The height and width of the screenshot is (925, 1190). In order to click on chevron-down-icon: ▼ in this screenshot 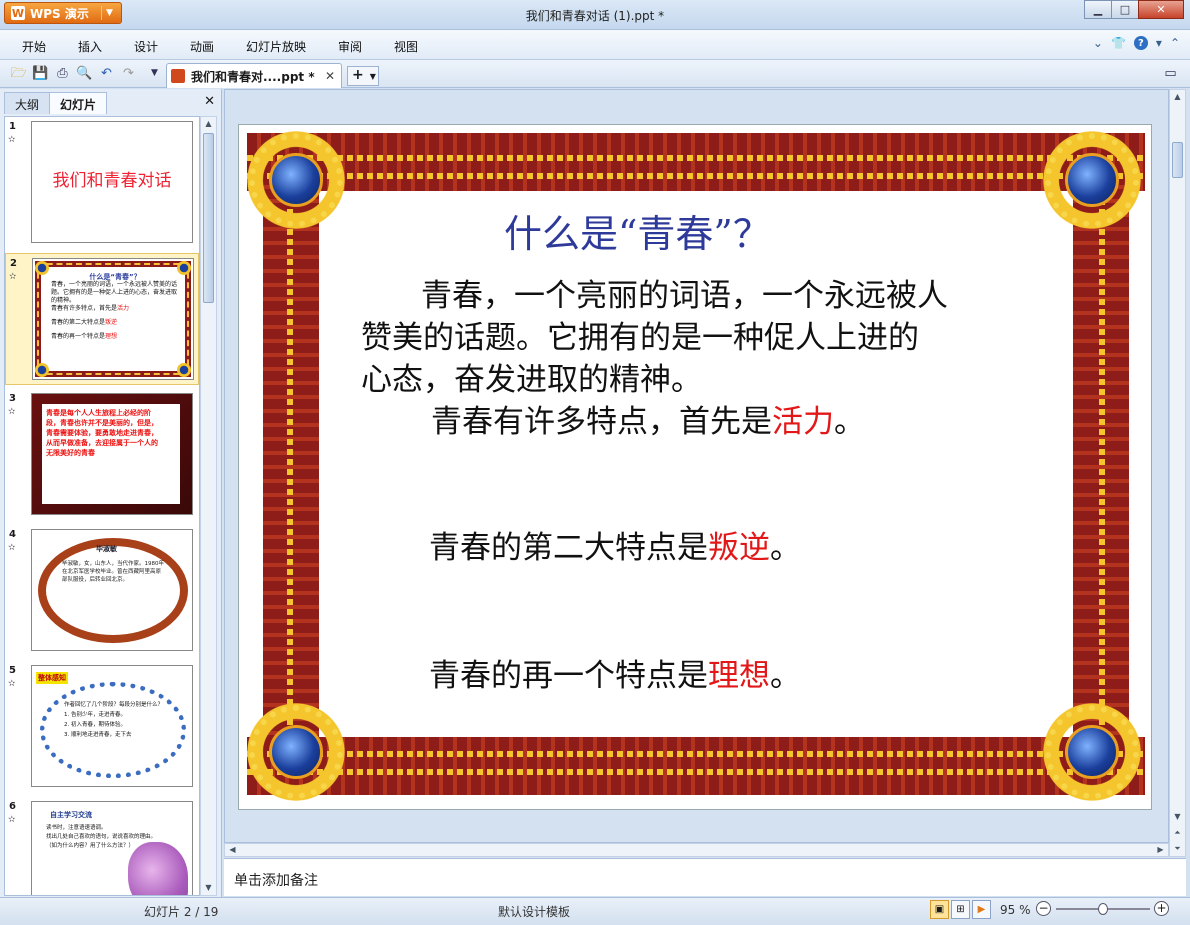, I will do `click(373, 76)`.